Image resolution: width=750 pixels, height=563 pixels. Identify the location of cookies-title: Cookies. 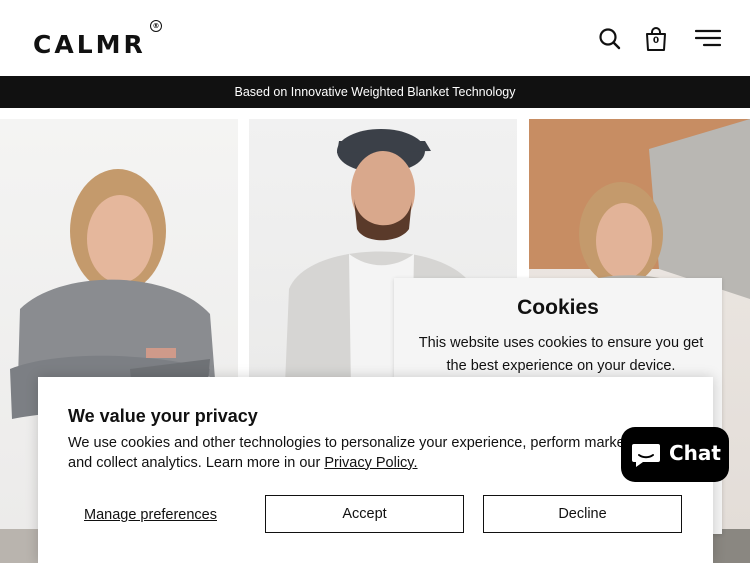
(558, 307).